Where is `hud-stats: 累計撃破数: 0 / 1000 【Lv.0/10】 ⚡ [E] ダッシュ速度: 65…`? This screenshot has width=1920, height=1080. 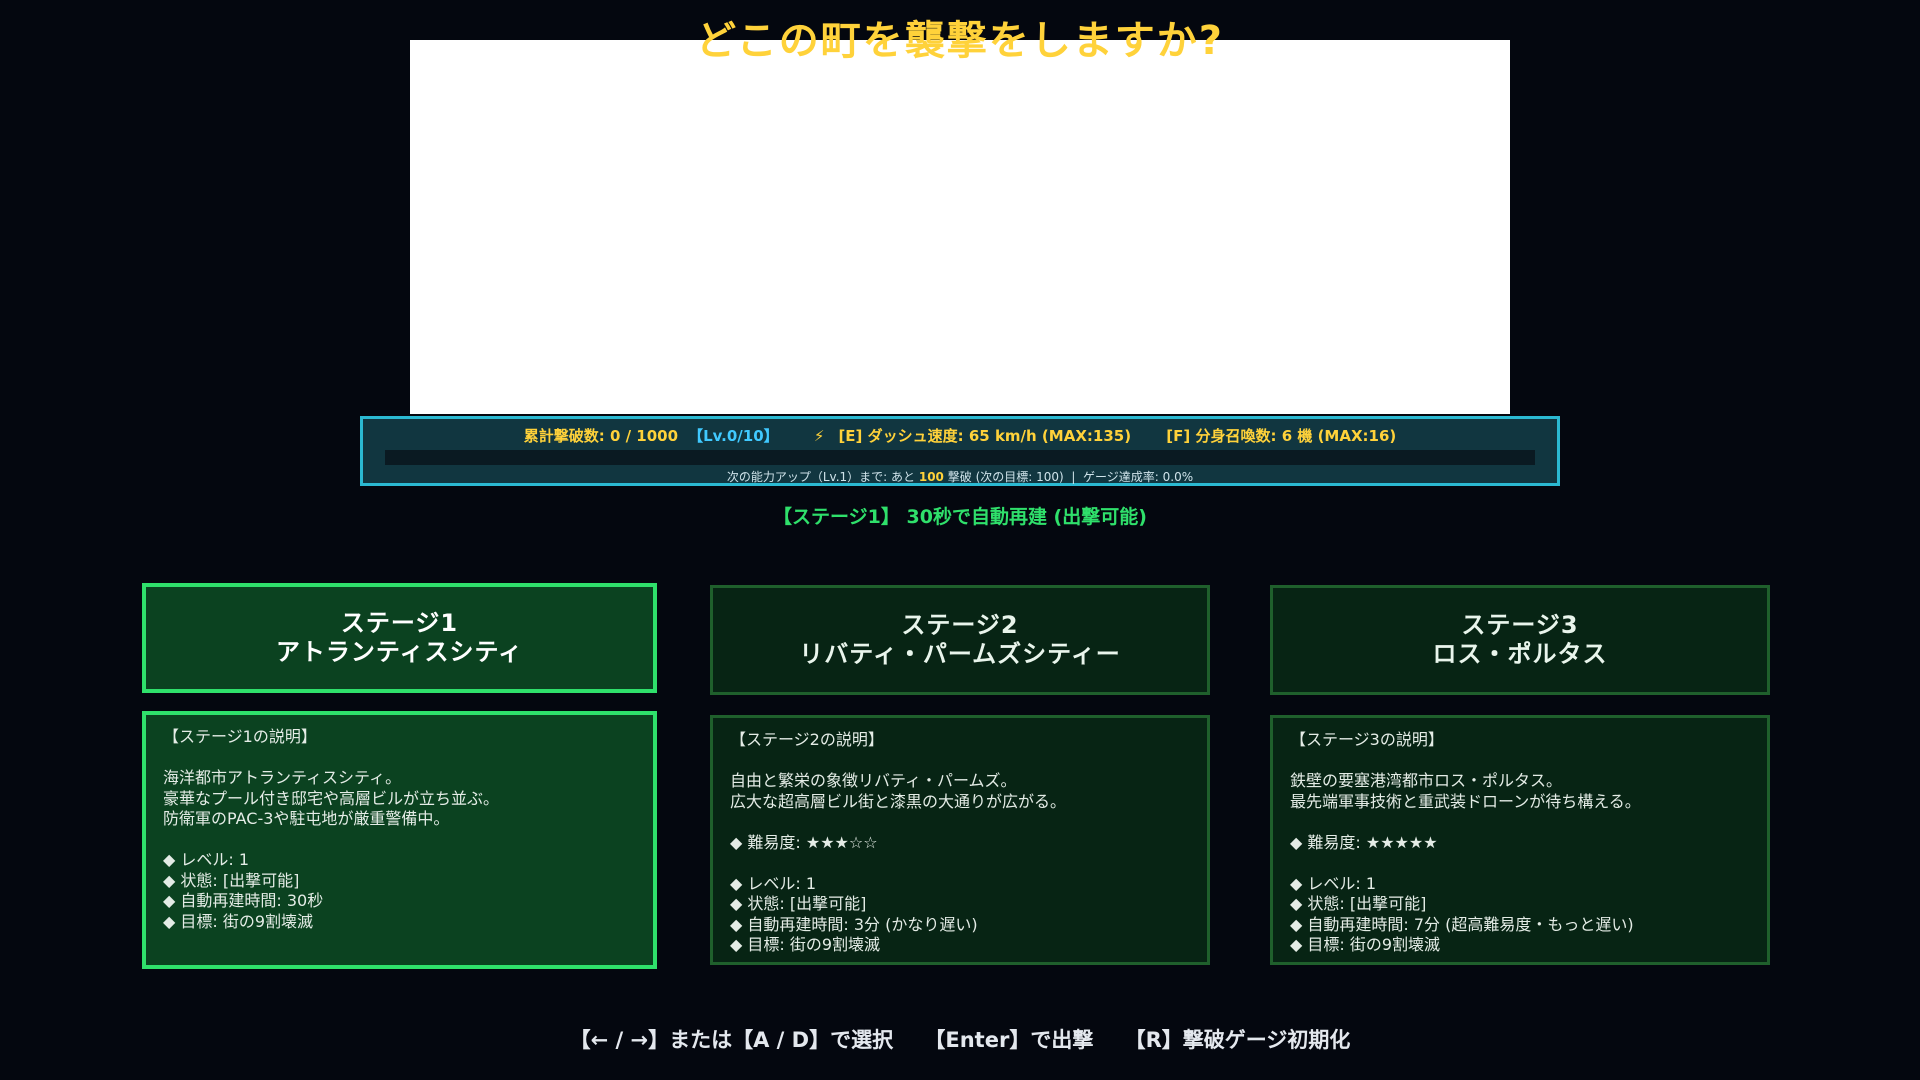
hud-stats: 累計撃破数: 0 / 1000 【Lv.0/10】 ⚡ [E] ダッシュ速度: 65… is located at coordinates (960, 435).